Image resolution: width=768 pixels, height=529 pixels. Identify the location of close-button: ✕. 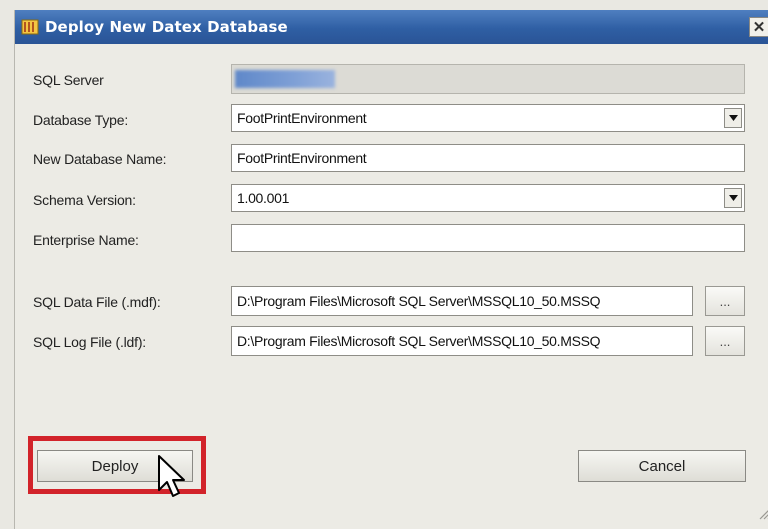
(758, 27).